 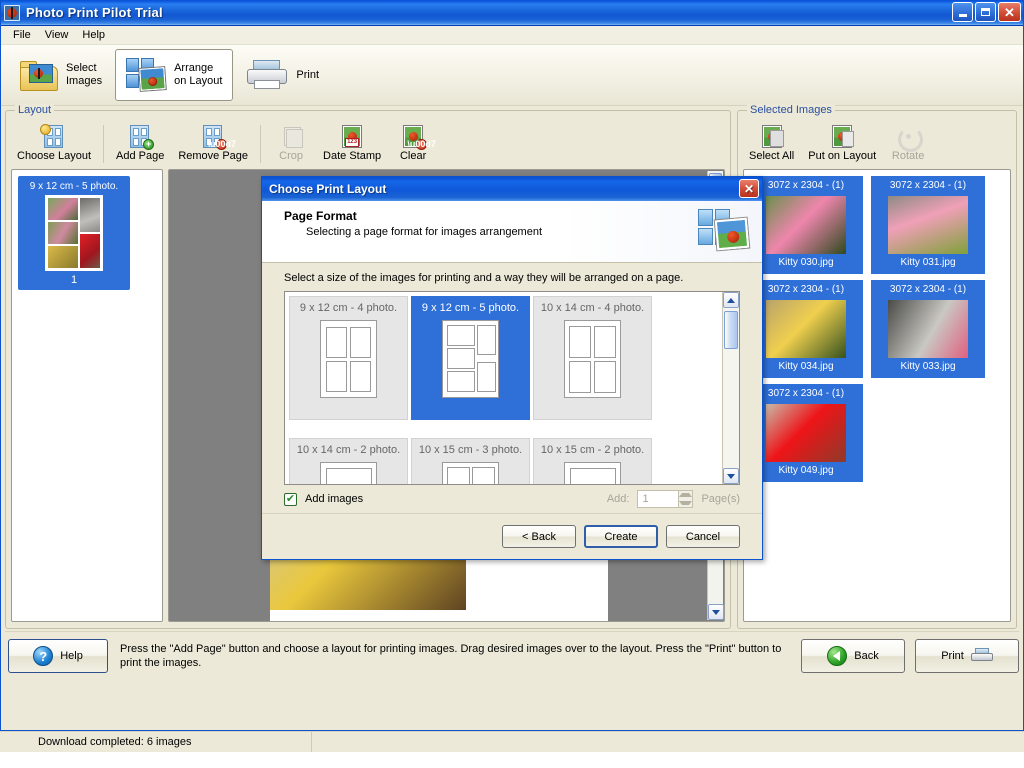 I want to click on add-images-checkbox: ✔, so click(x=290, y=499).